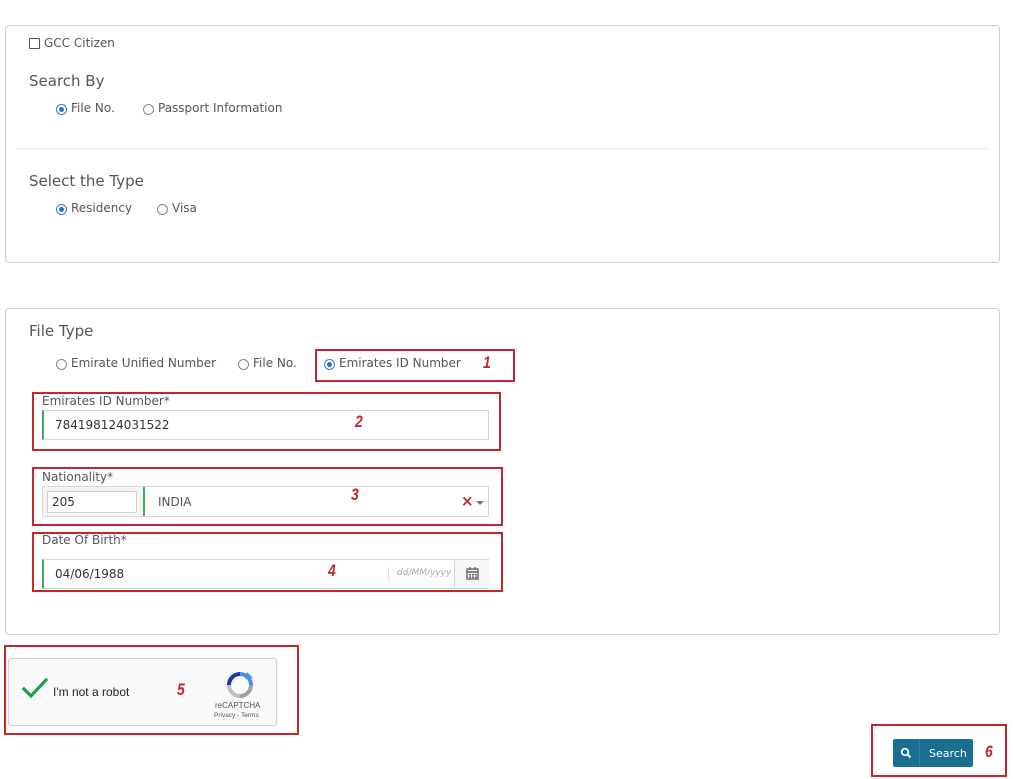 The width and height of the screenshot is (1013, 779). Describe the element at coordinates (275, 363) in the screenshot. I see `file-type-file-no-label: File No.` at that location.